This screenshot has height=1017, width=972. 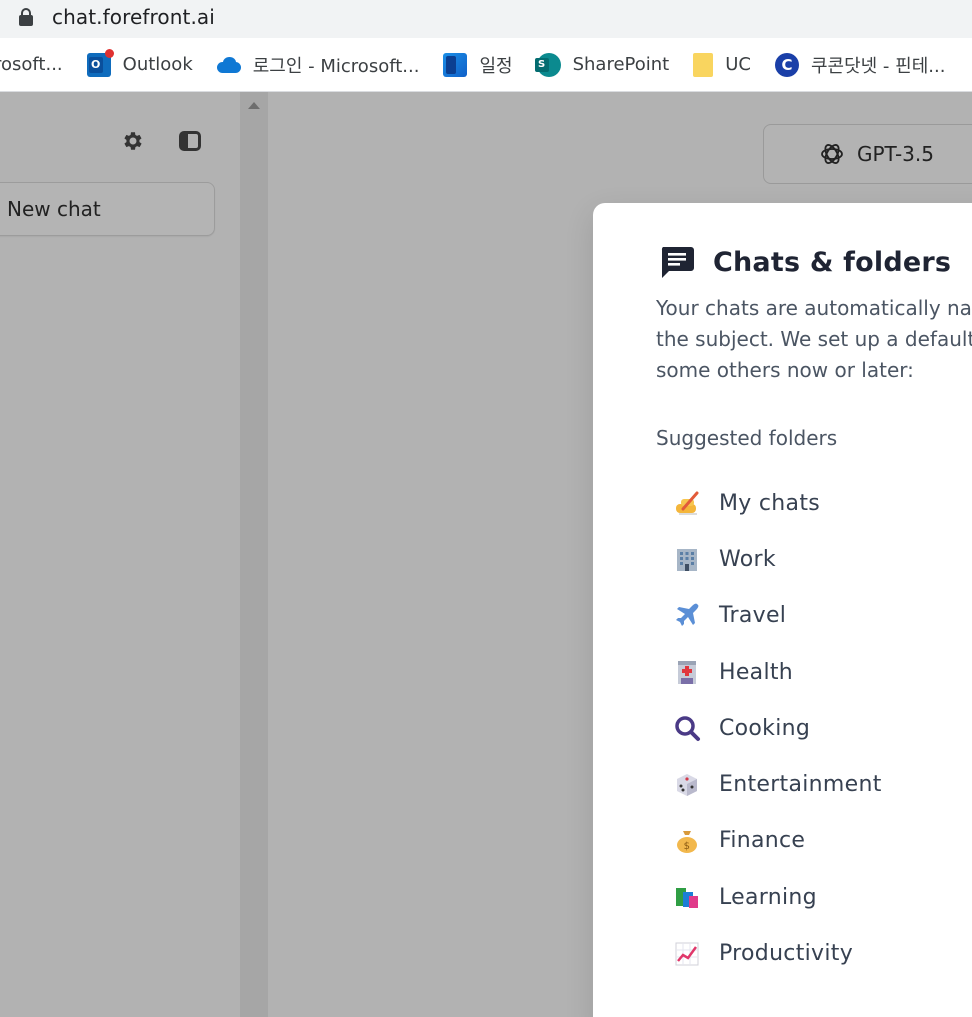 I want to click on folder-item-productivity: Productivity, so click(x=777, y=953).